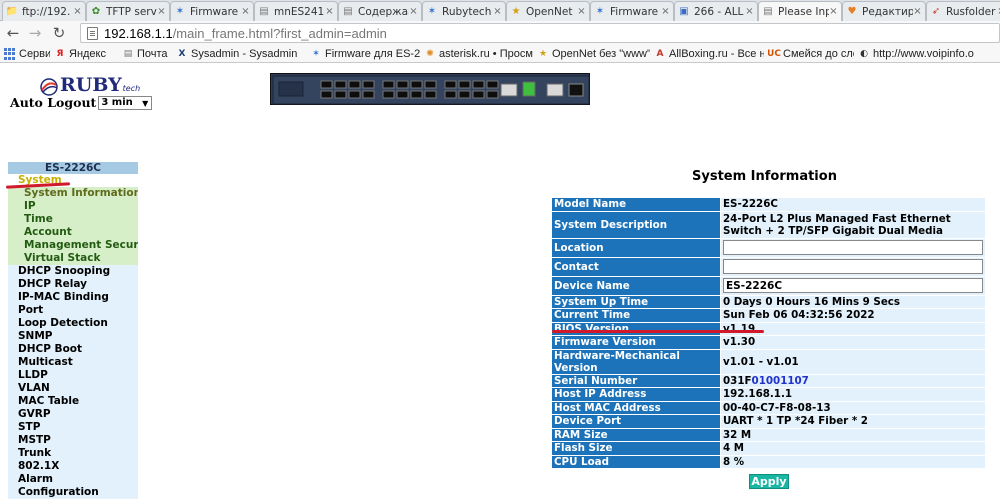  Describe the element at coordinates (73, 206) in the screenshot. I see `menu-item-ip: IP` at that location.